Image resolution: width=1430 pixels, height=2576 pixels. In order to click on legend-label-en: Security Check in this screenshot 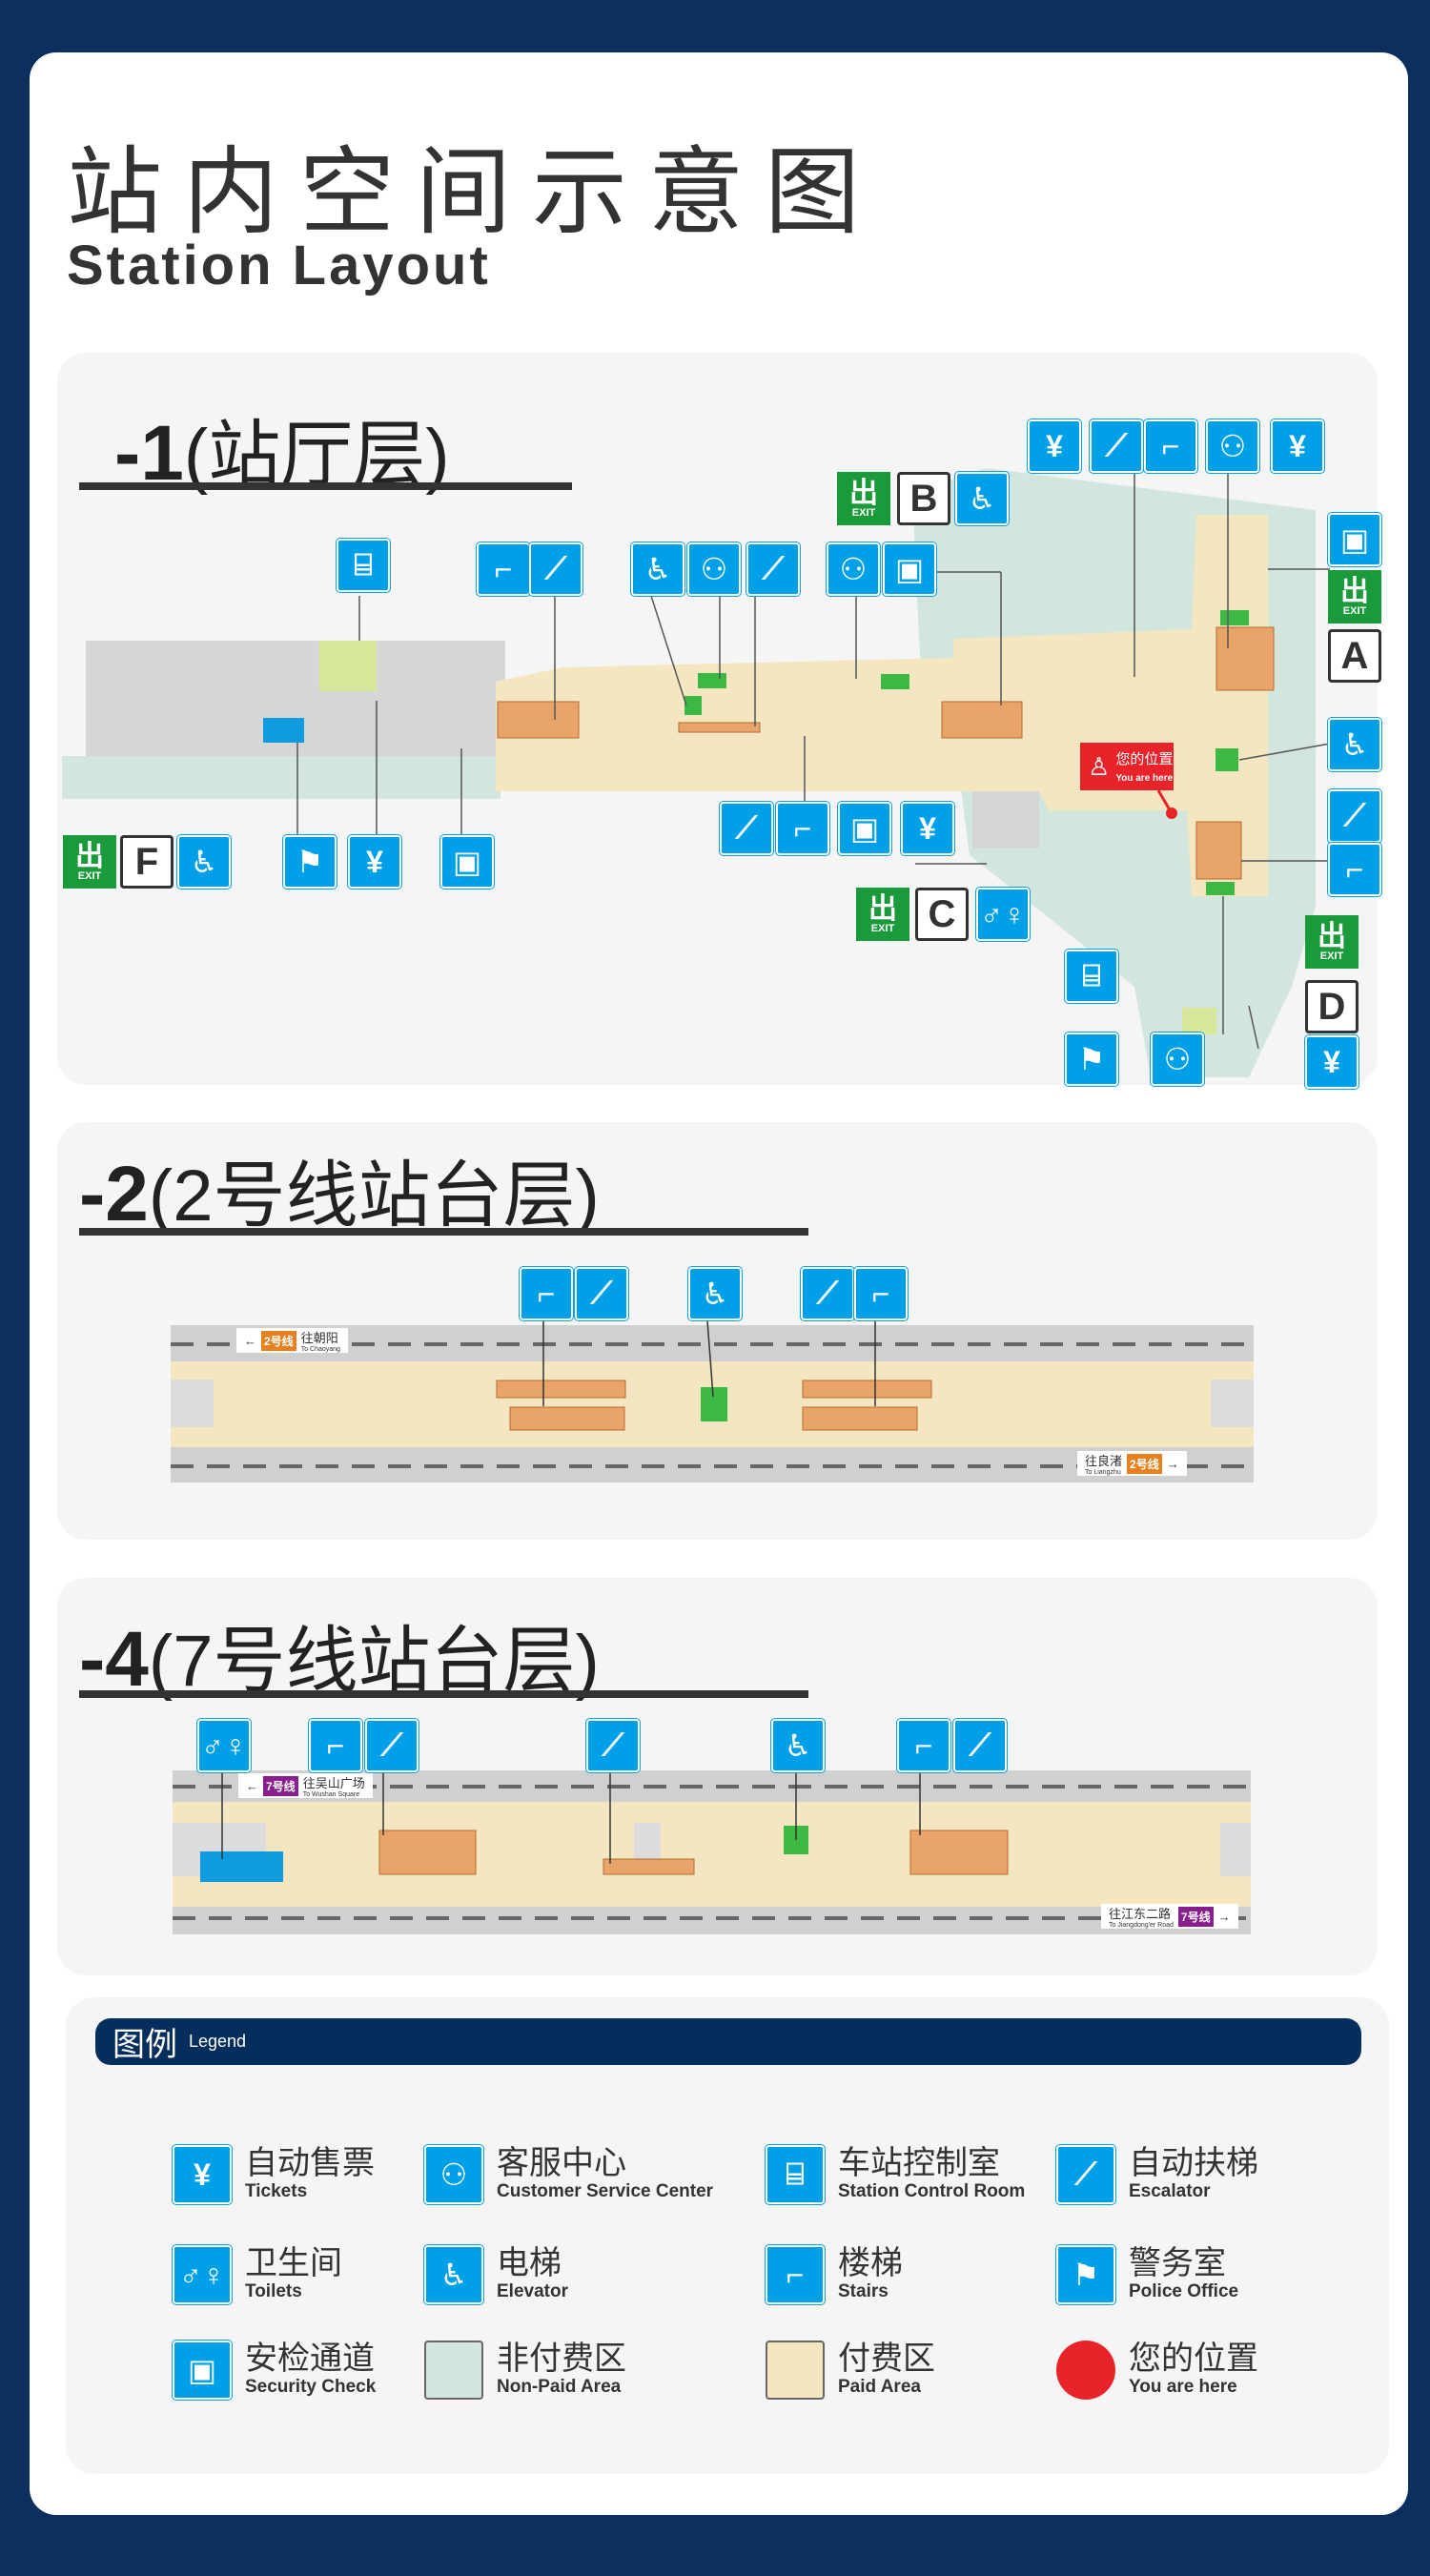, I will do `click(311, 2387)`.